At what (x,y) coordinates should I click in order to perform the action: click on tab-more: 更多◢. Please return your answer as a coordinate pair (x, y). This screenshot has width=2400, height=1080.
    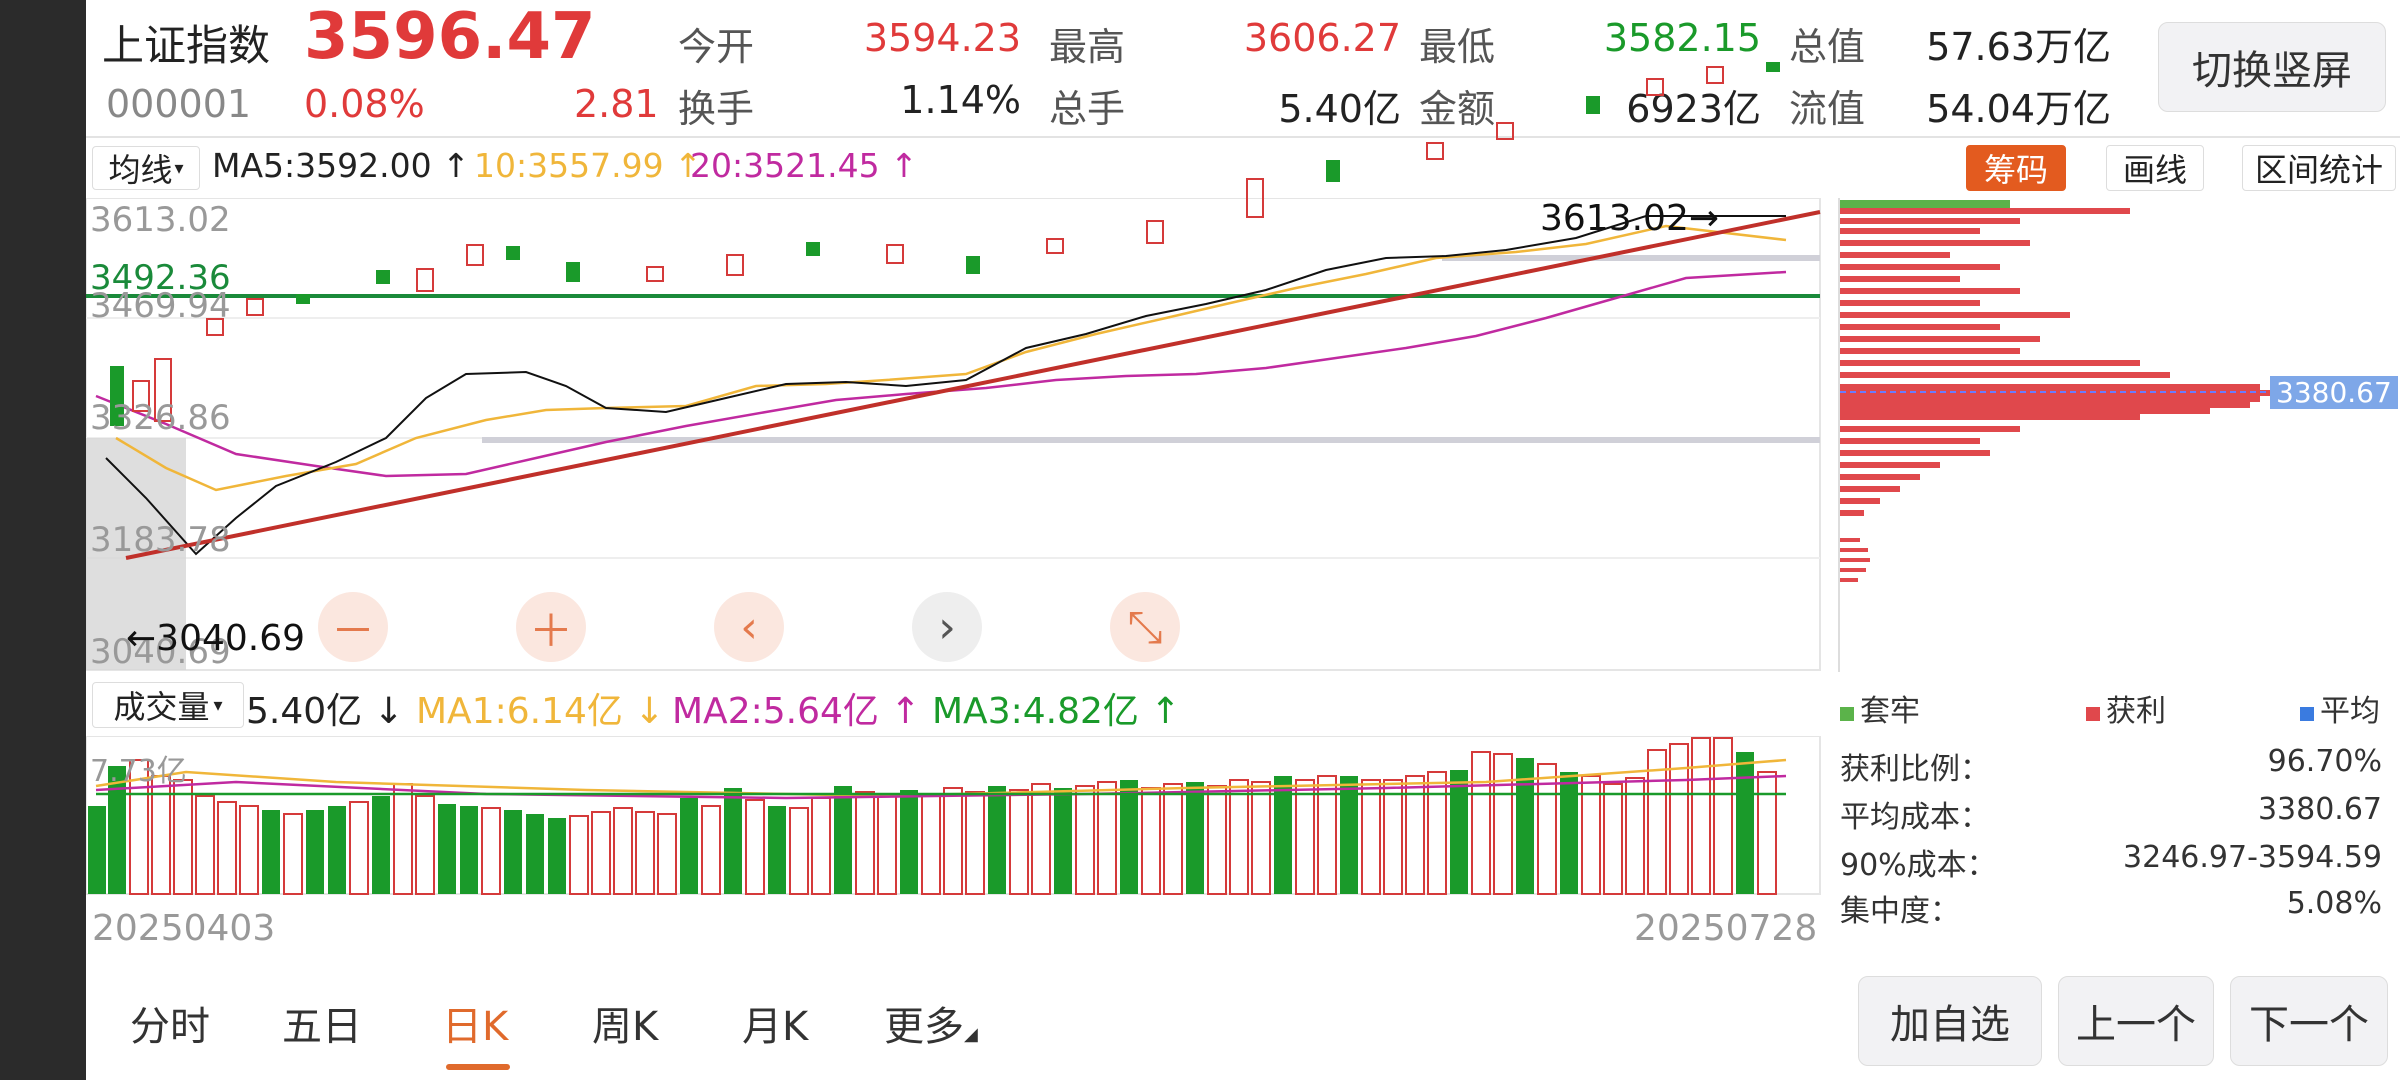
    Looking at the image, I should click on (931, 1023).